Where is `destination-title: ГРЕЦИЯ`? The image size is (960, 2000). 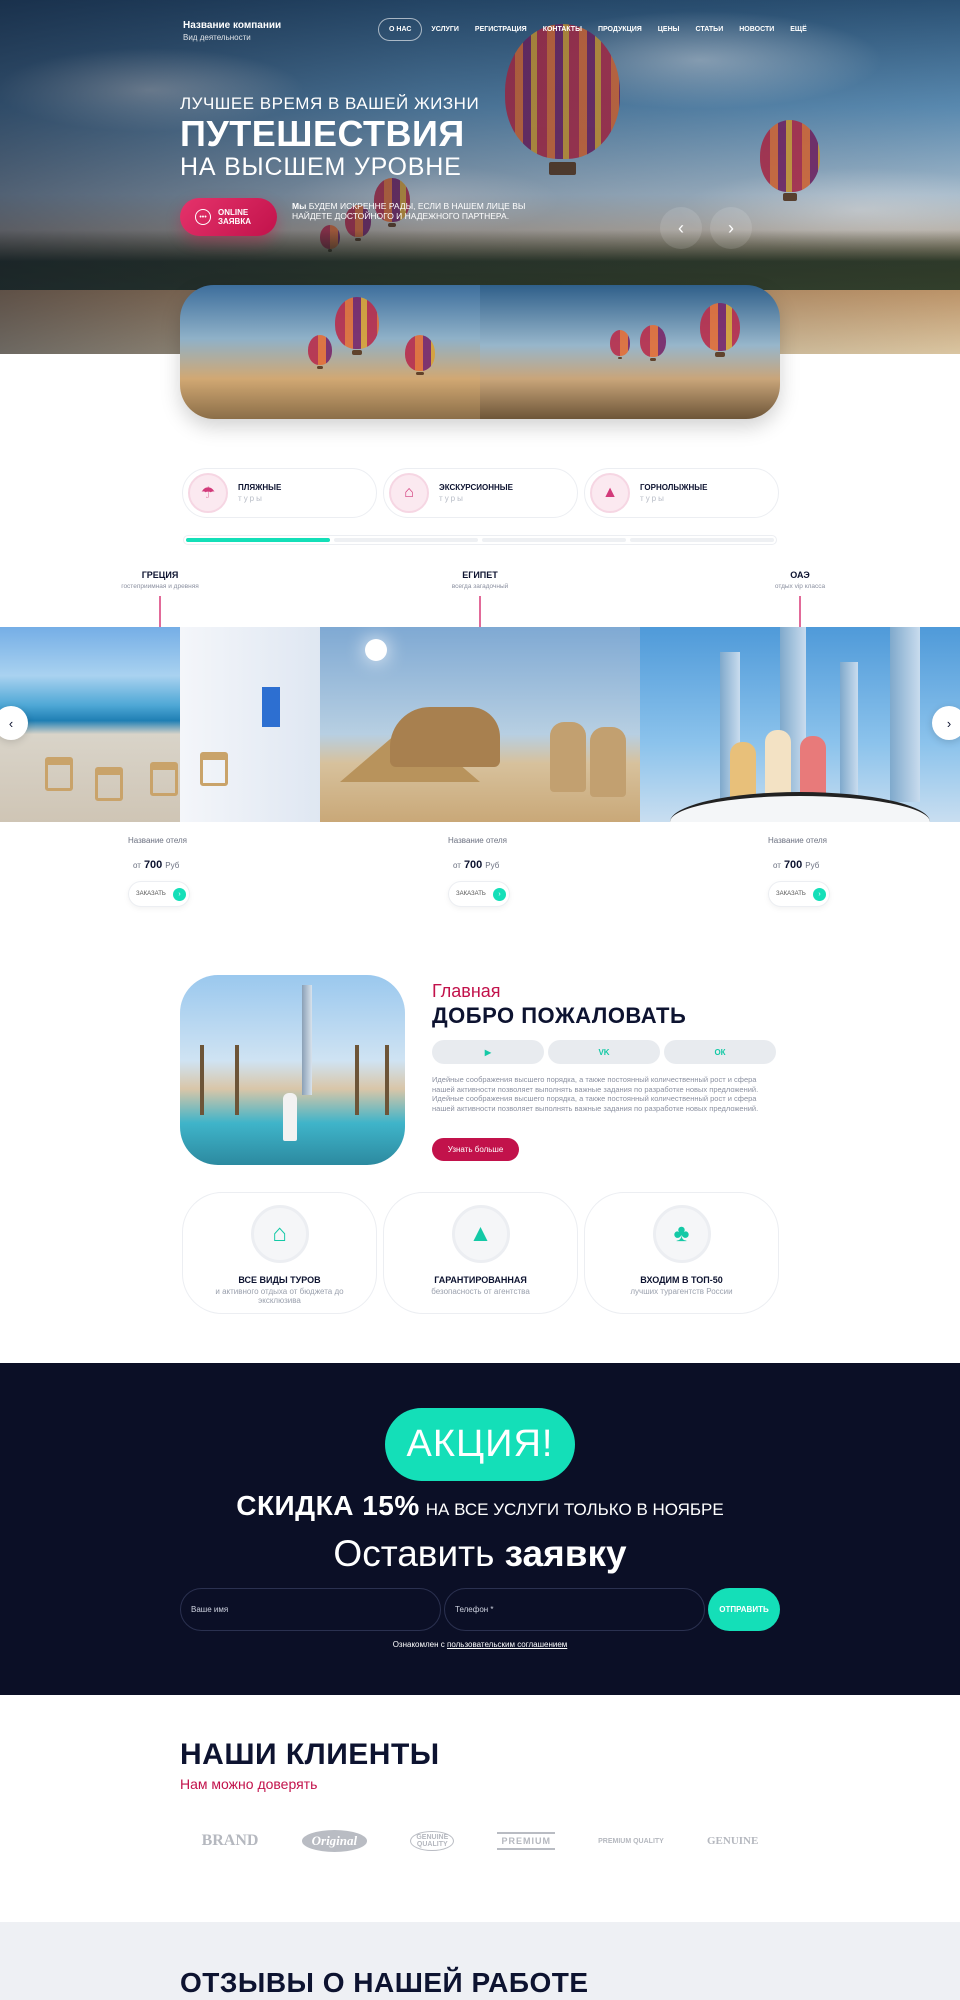
destination-title: ГРЕЦИЯ is located at coordinates (160, 575).